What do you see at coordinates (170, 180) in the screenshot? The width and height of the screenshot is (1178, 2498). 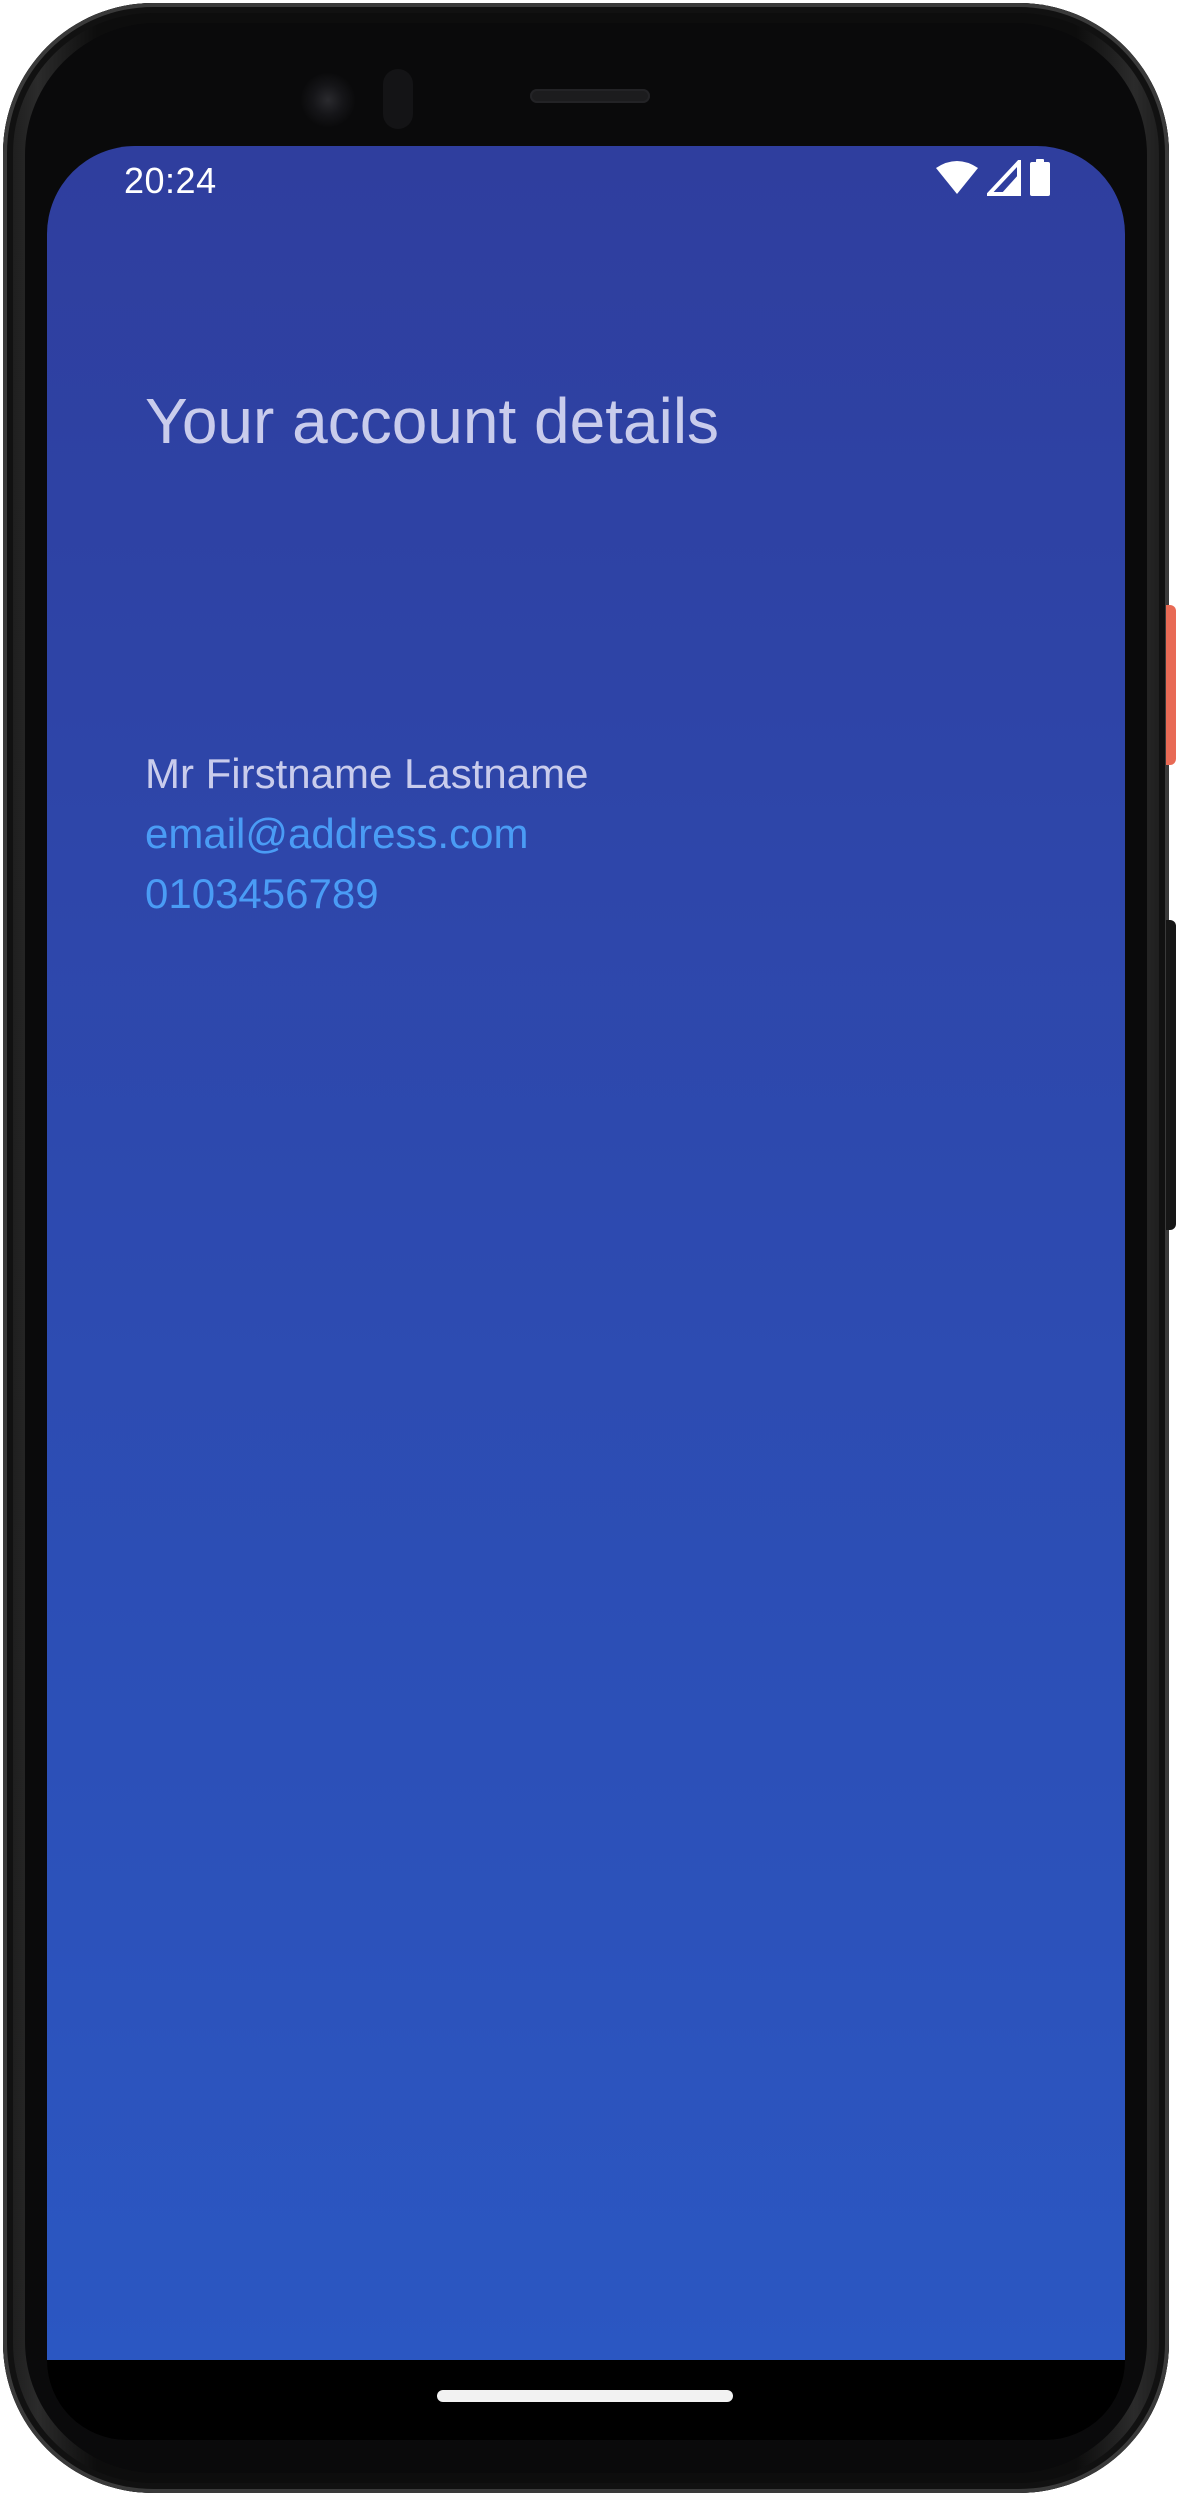 I see `status-time: 20:24` at bounding box center [170, 180].